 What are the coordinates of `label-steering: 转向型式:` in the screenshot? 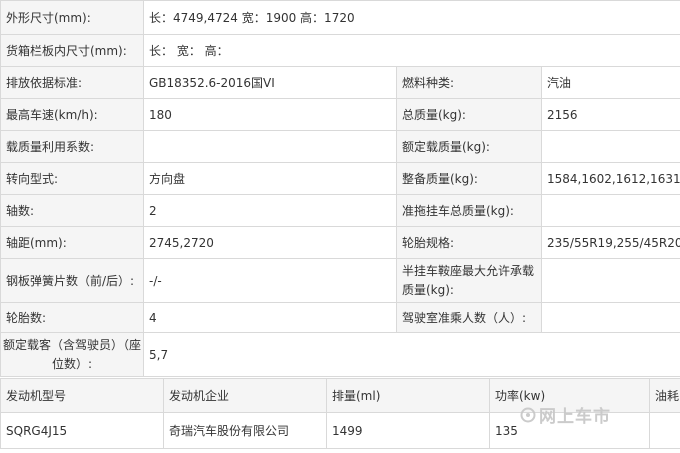 It's located at (72, 178).